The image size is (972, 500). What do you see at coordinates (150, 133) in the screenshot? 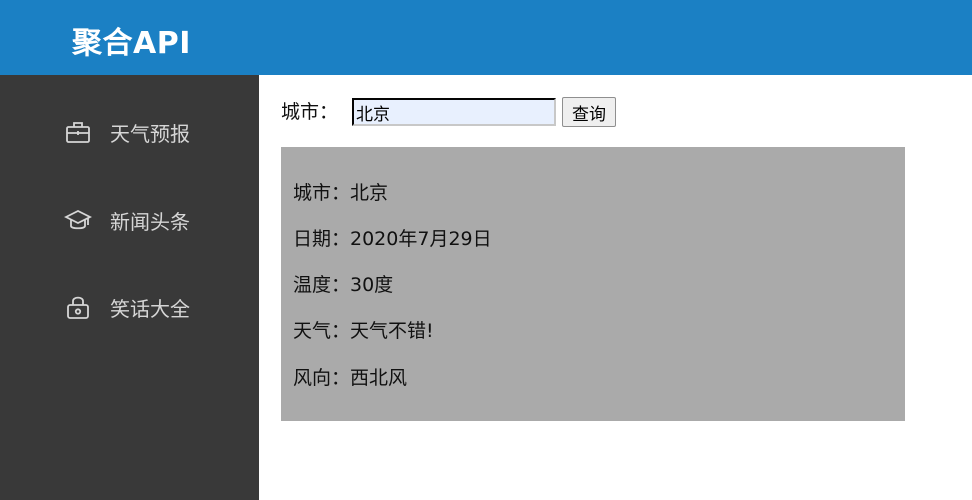
I see `sidebar-item-label: 天气预报` at bounding box center [150, 133].